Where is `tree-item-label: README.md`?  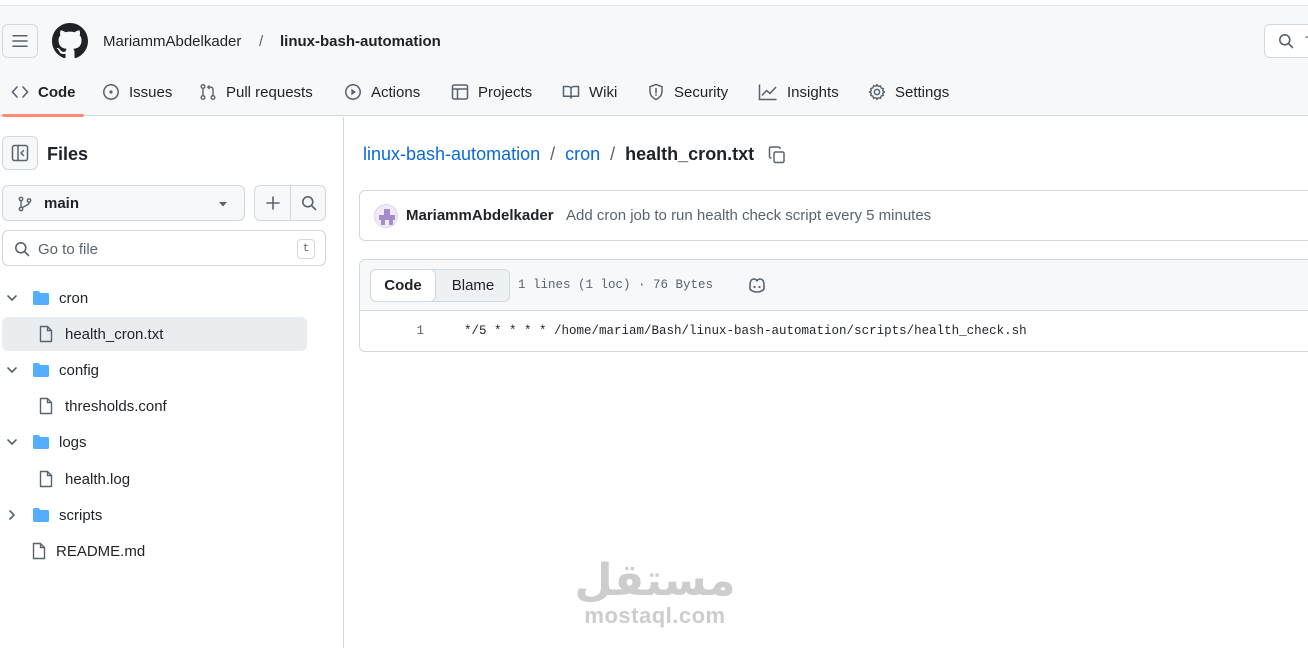
tree-item-label: README.md is located at coordinates (101, 551).